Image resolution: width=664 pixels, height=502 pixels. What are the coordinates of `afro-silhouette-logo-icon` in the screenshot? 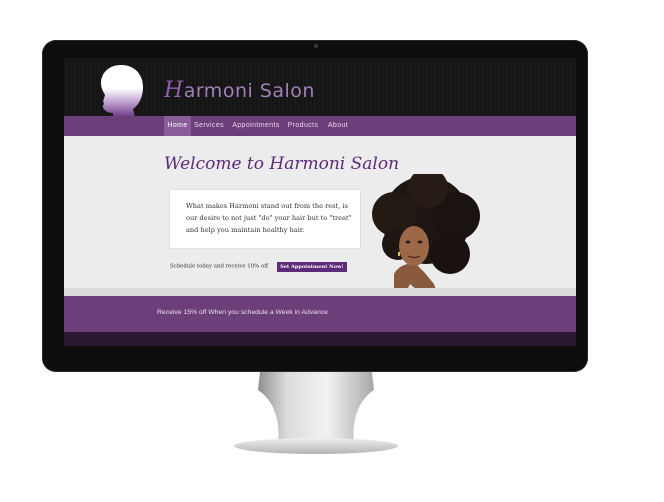 It's located at (120, 91).